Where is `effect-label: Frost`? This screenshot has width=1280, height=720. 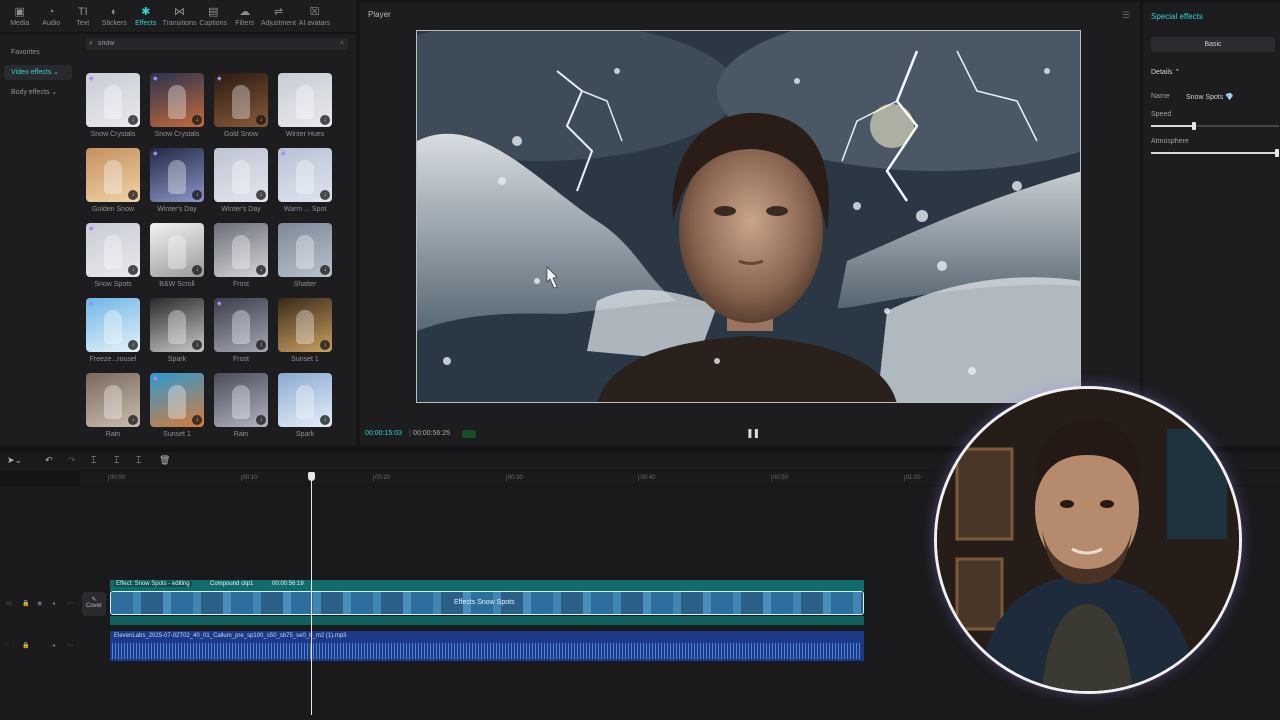
effect-label: Frost is located at coordinates (241, 284).